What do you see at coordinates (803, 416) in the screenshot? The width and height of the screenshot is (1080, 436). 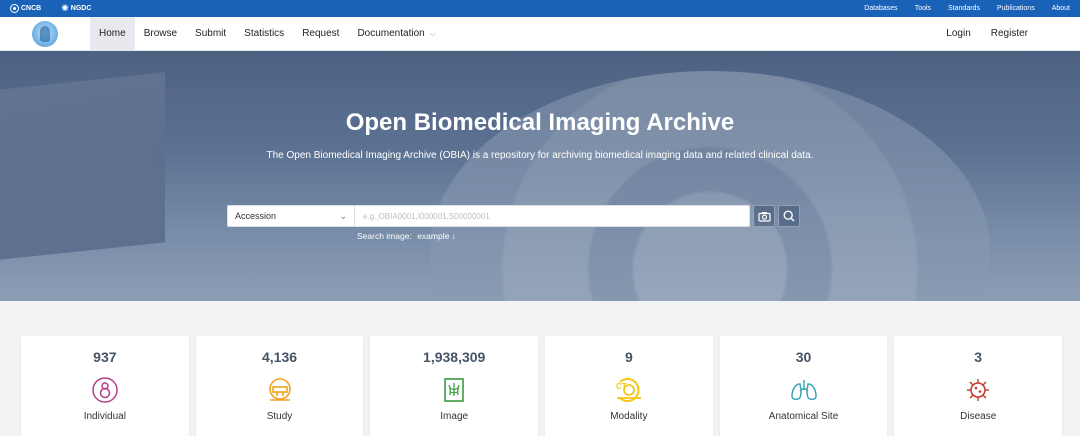 I see `stat-label: Anatomical Site` at bounding box center [803, 416].